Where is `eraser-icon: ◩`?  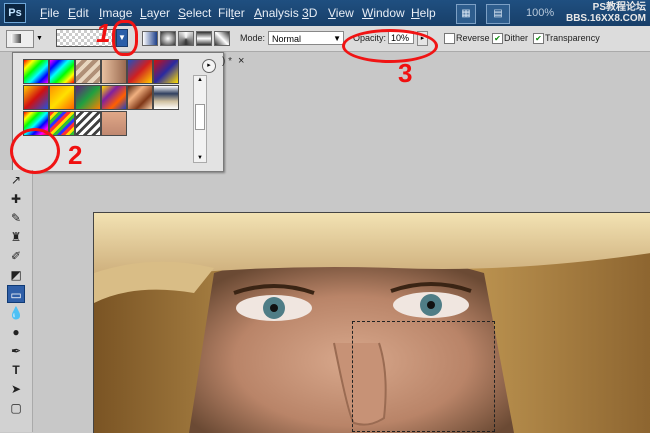 eraser-icon: ◩ is located at coordinates (16, 275).